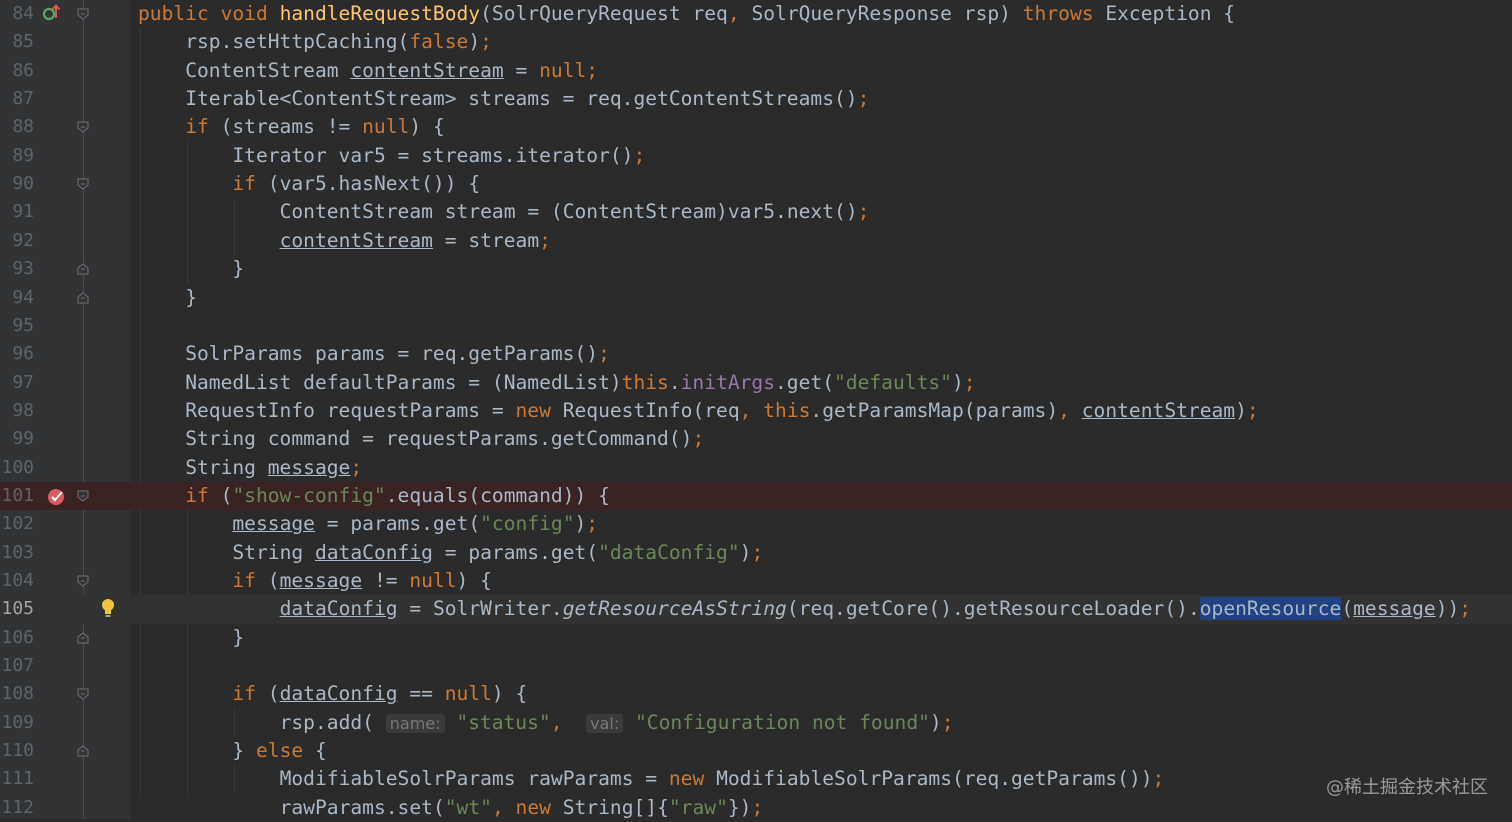  What do you see at coordinates (17, 439) in the screenshot?
I see `line-number: 99` at bounding box center [17, 439].